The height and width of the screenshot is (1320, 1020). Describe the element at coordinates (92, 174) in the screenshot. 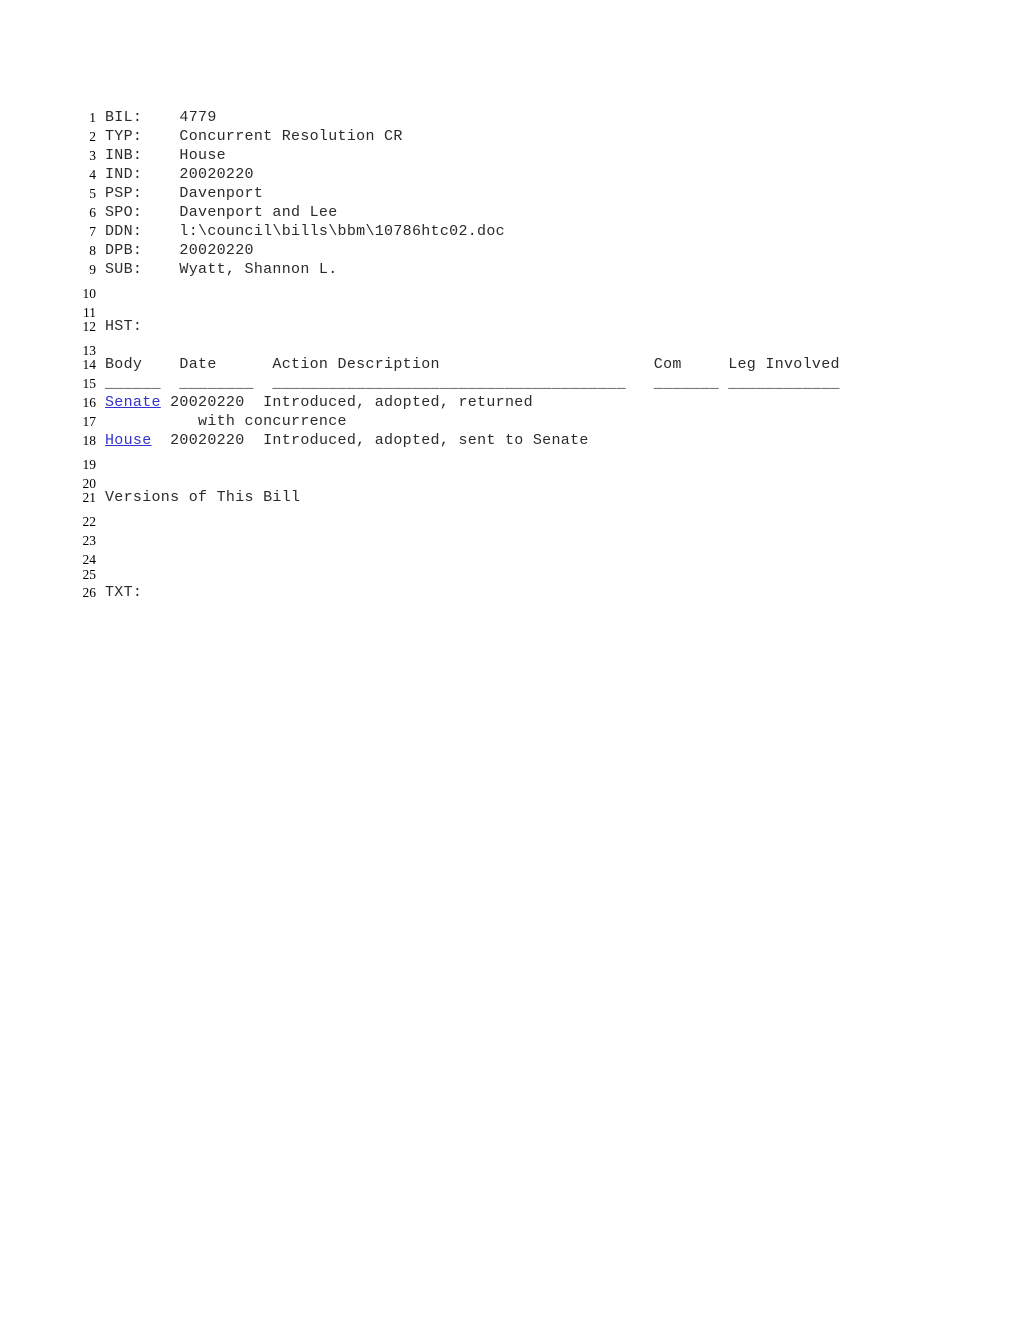

I see `line-number: 4` at that location.